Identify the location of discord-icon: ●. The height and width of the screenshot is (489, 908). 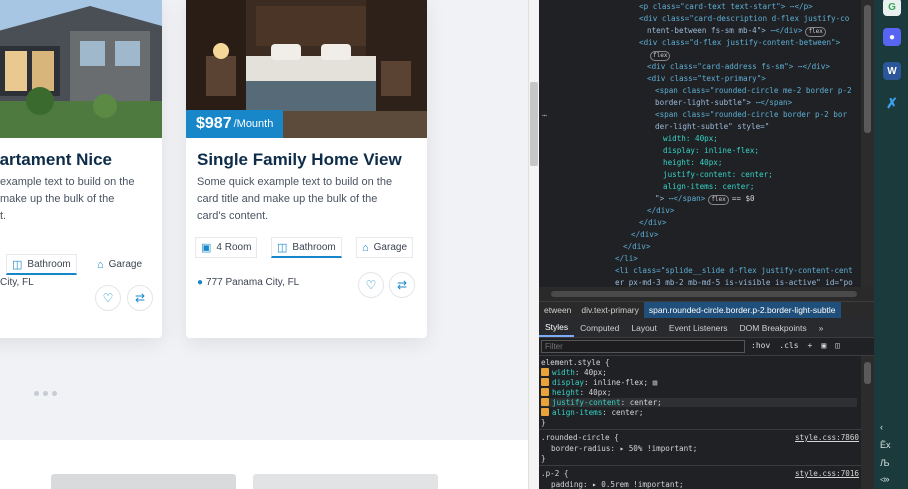
(892, 37).